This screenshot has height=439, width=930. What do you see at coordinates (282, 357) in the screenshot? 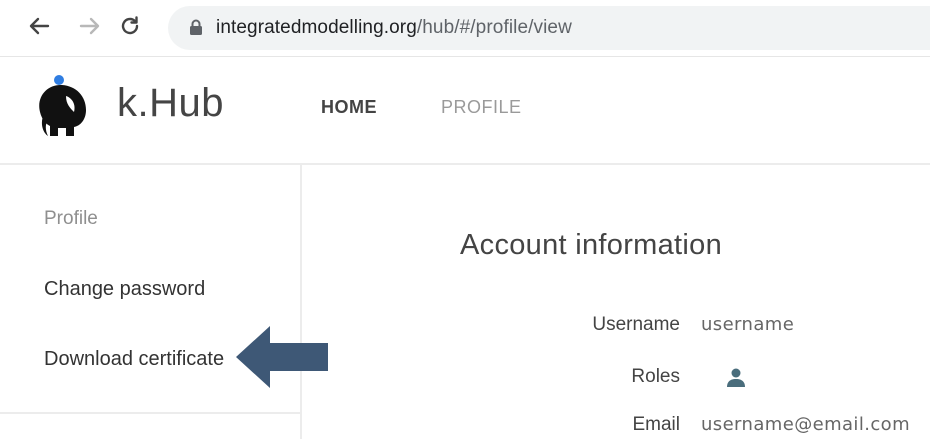
I see `arrow-left-pointer-icon` at bounding box center [282, 357].